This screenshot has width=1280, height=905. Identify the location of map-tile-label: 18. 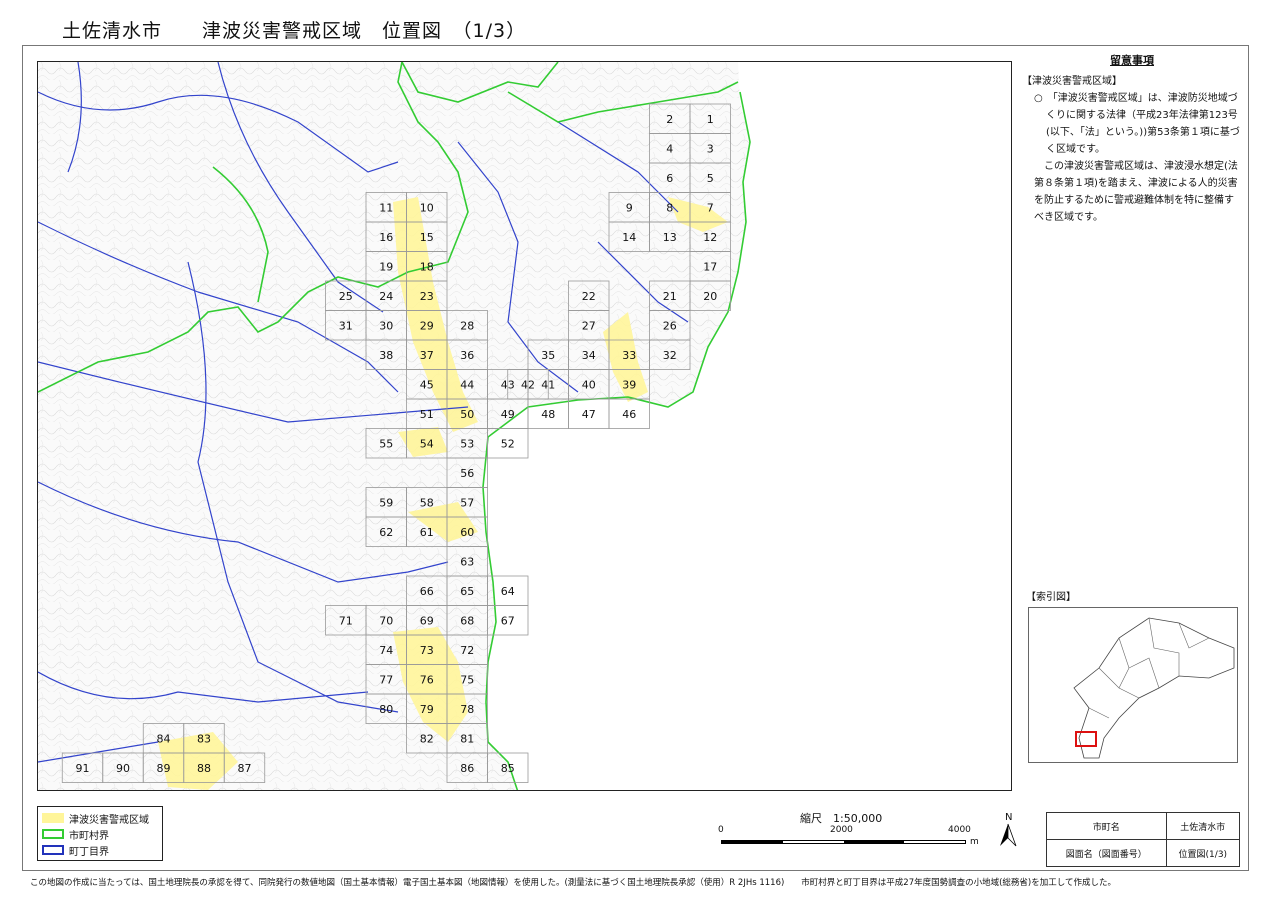
(427, 266).